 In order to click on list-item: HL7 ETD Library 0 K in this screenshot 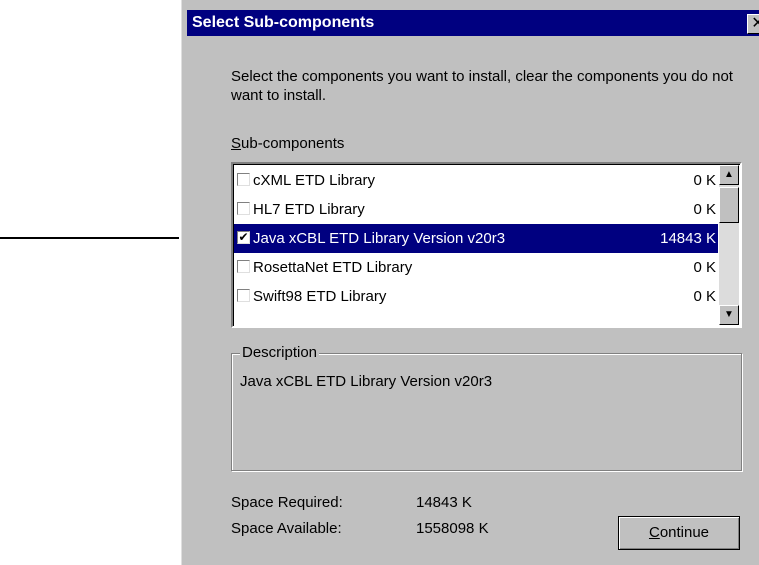, I will do `click(476, 209)`.